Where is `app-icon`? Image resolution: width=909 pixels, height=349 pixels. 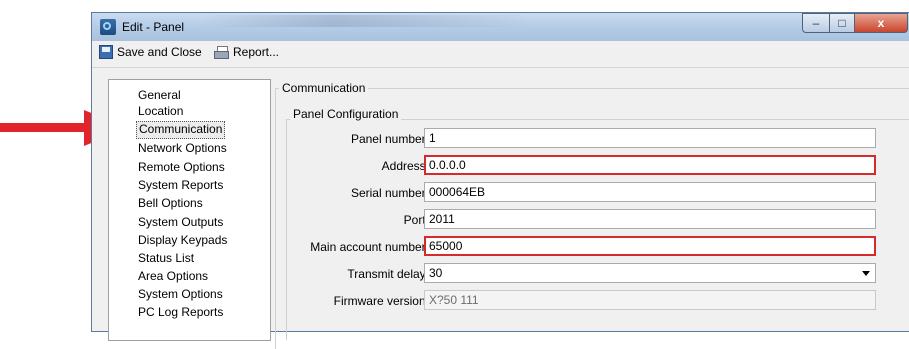
app-icon is located at coordinates (108, 27).